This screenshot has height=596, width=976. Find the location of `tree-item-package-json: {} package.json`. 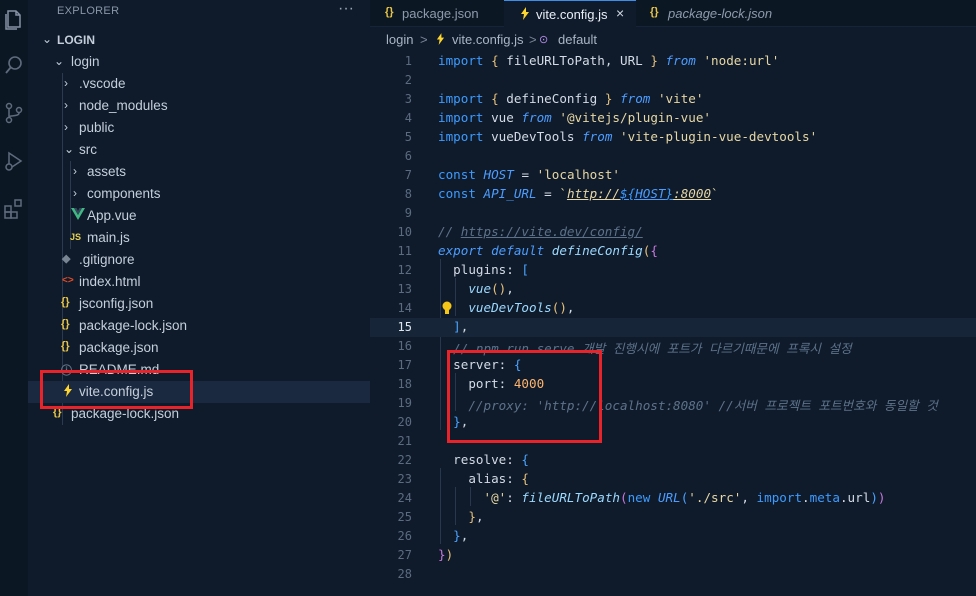

tree-item-package-json: {} package.json is located at coordinates (199, 348).